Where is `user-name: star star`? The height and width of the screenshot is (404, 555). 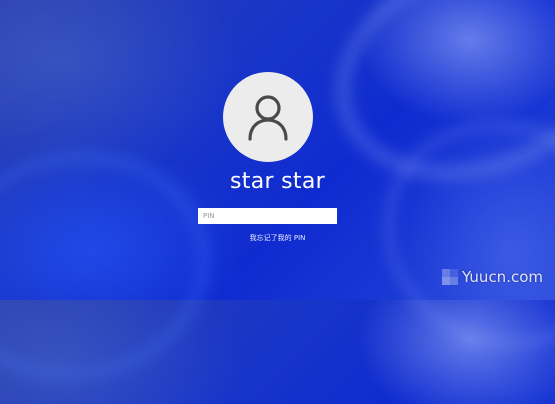
user-name: star star is located at coordinates (277, 181).